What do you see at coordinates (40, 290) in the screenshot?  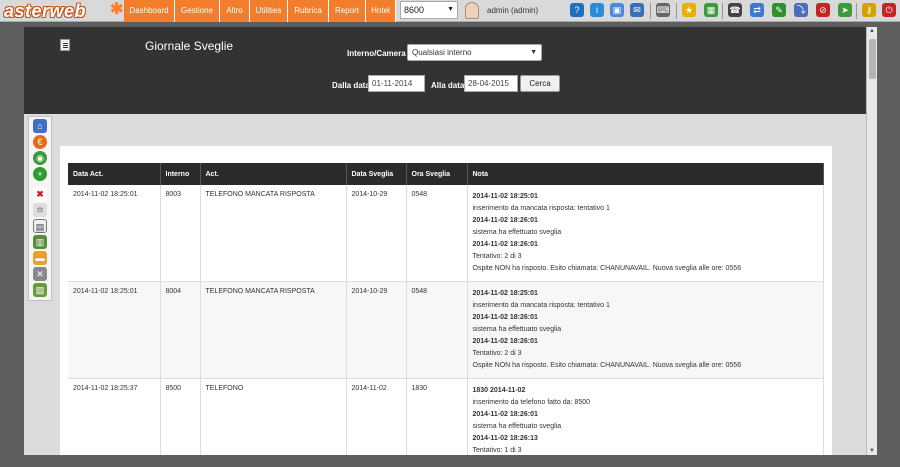 I see `report-icon: ▧` at bounding box center [40, 290].